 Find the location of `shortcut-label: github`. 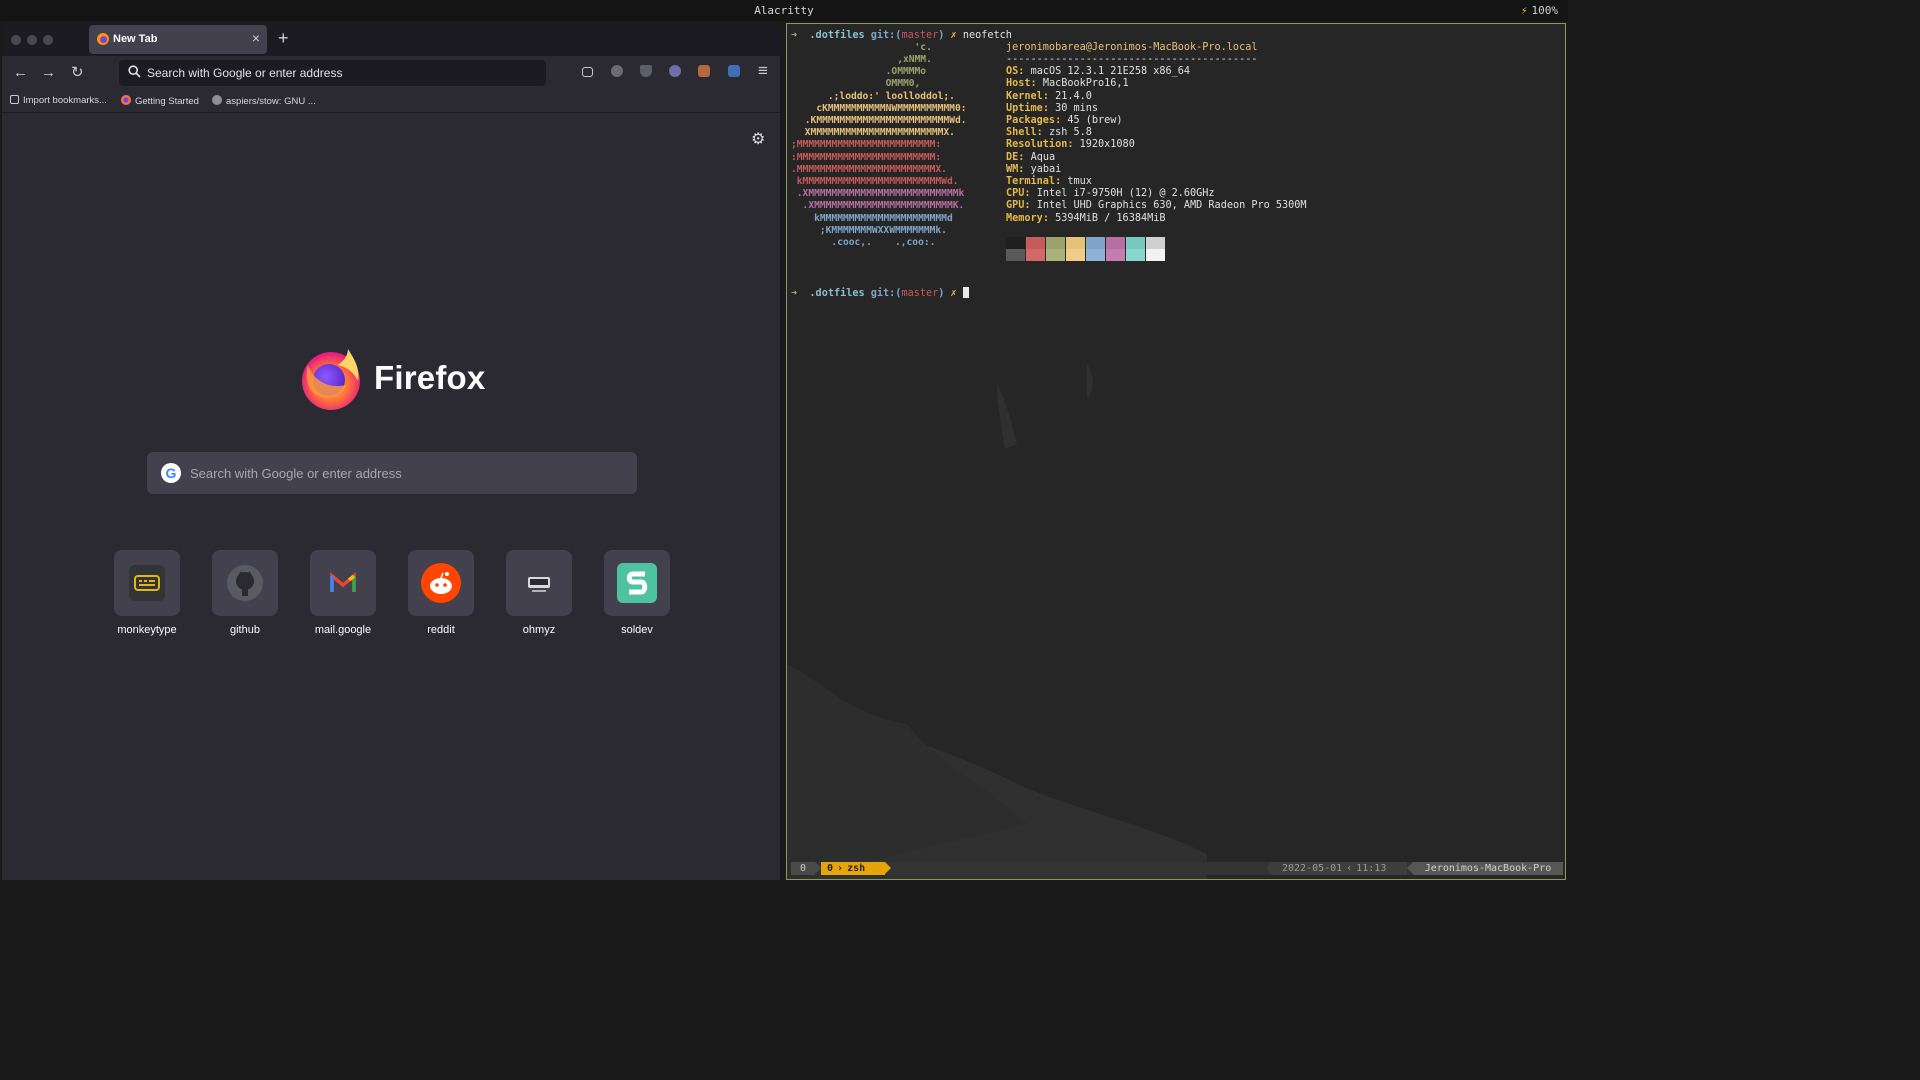

shortcut-label: github is located at coordinates (245, 630).